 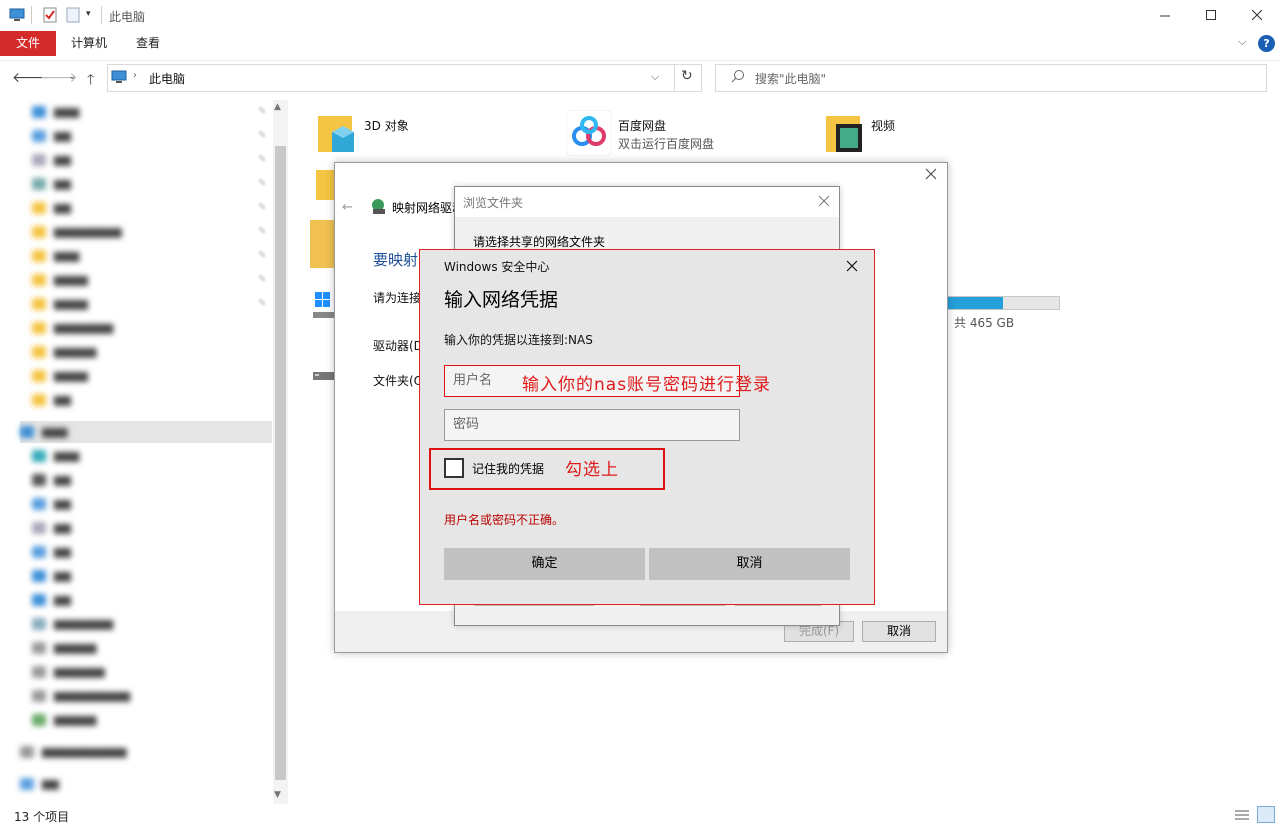 What do you see at coordinates (791, 79) in the screenshot?
I see `search-placeholder: 搜索"此电脑"` at bounding box center [791, 79].